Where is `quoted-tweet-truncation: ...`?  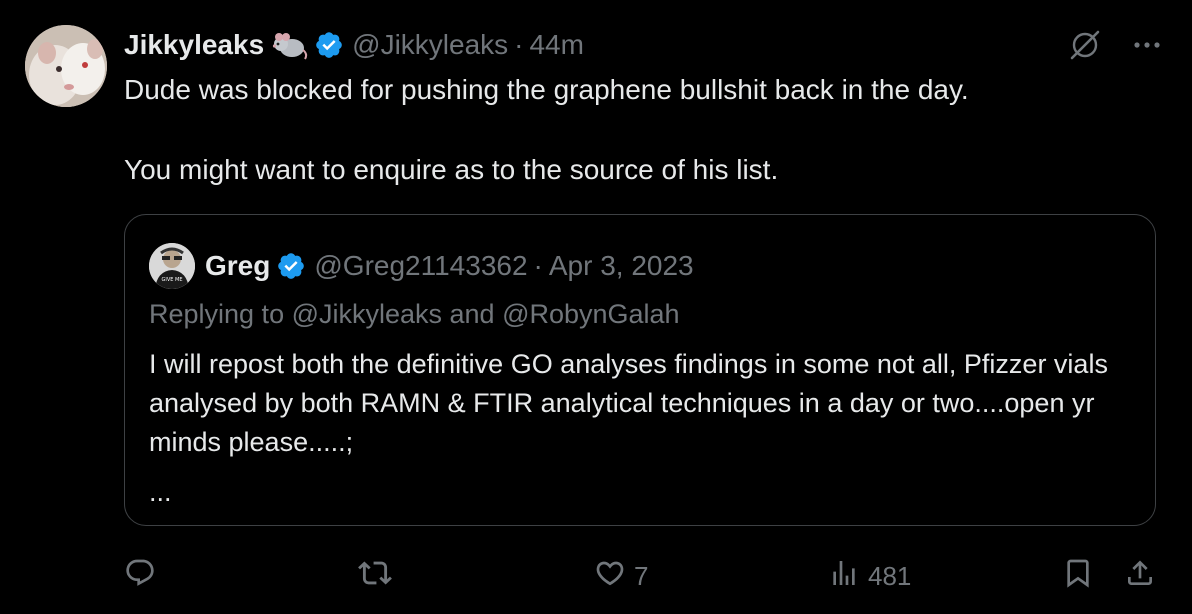 quoted-tweet-truncation: ... is located at coordinates (160, 492).